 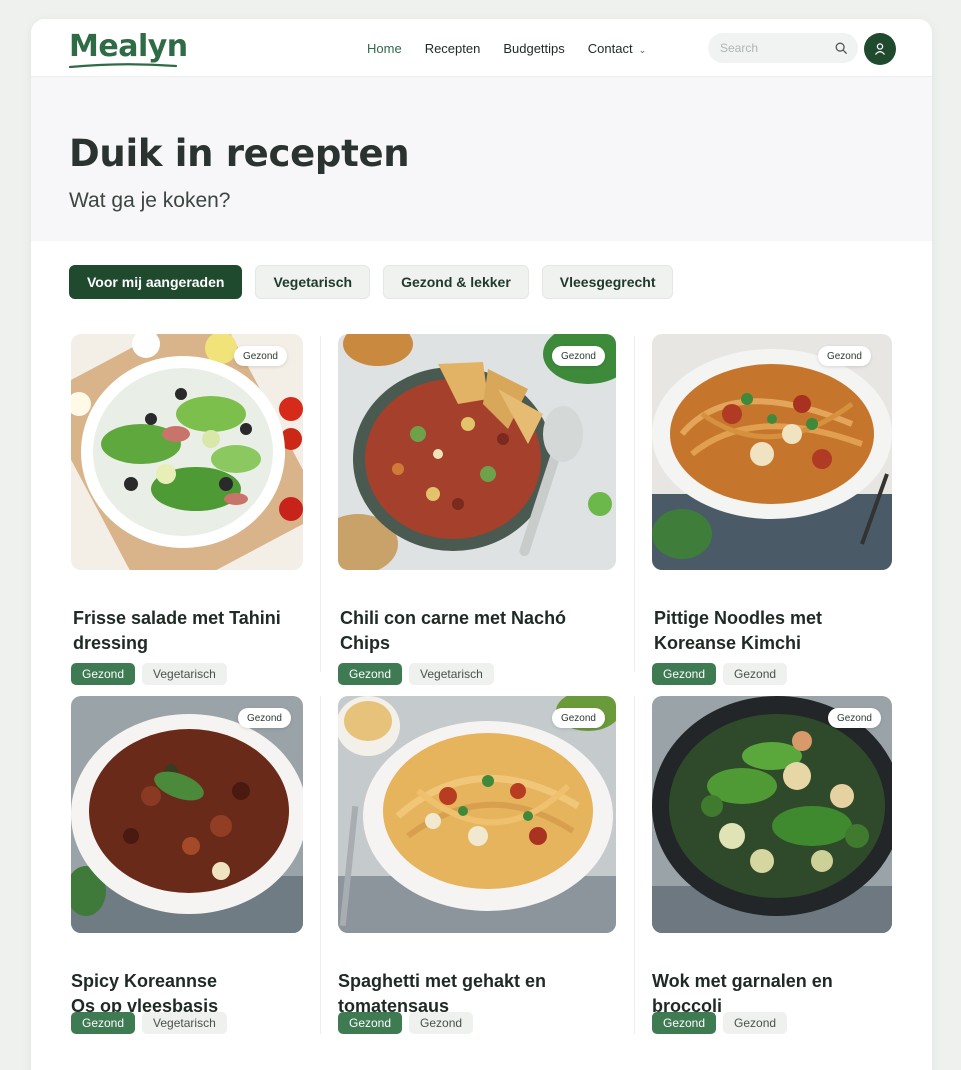 What do you see at coordinates (239, 153) in the screenshot?
I see `page-title: Duik in recepten` at bounding box center [239, 153].